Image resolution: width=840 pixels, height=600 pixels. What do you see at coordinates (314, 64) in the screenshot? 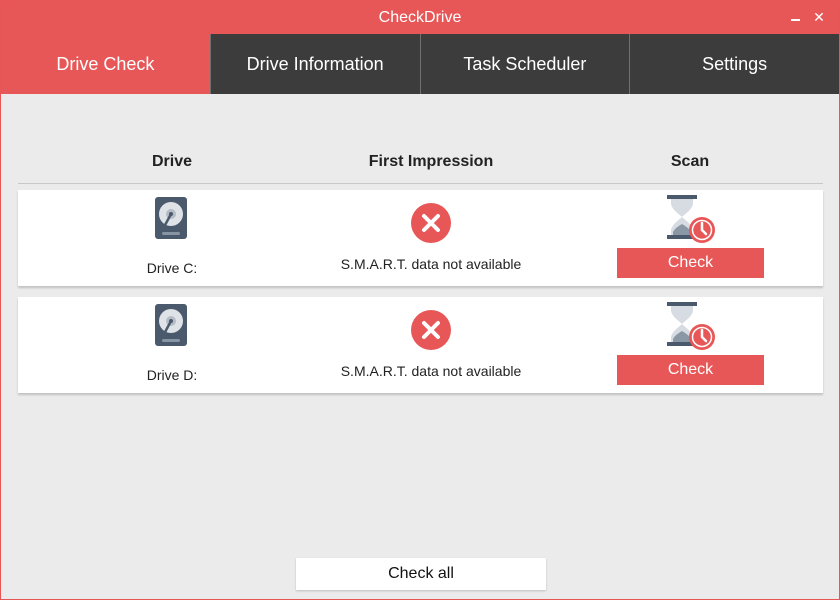
I see `tab-drive-information: Drive Information` at bounding box center [314, 64].